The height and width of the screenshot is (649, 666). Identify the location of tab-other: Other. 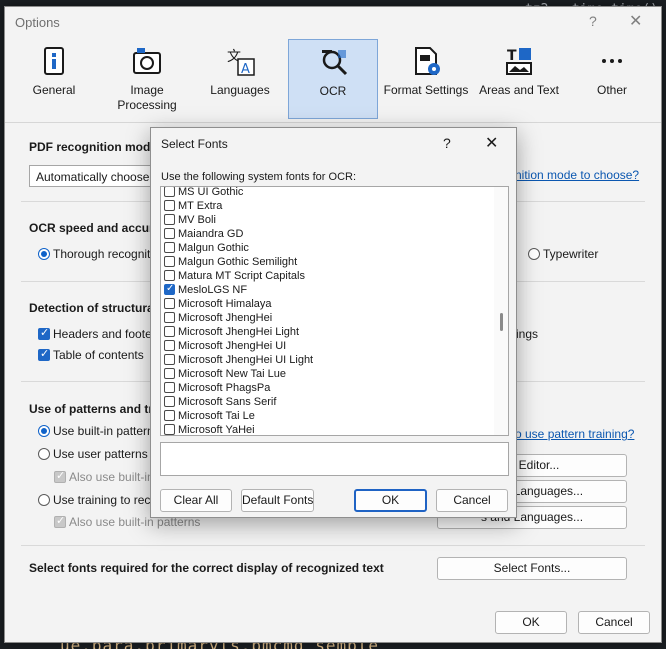
(612, 79).